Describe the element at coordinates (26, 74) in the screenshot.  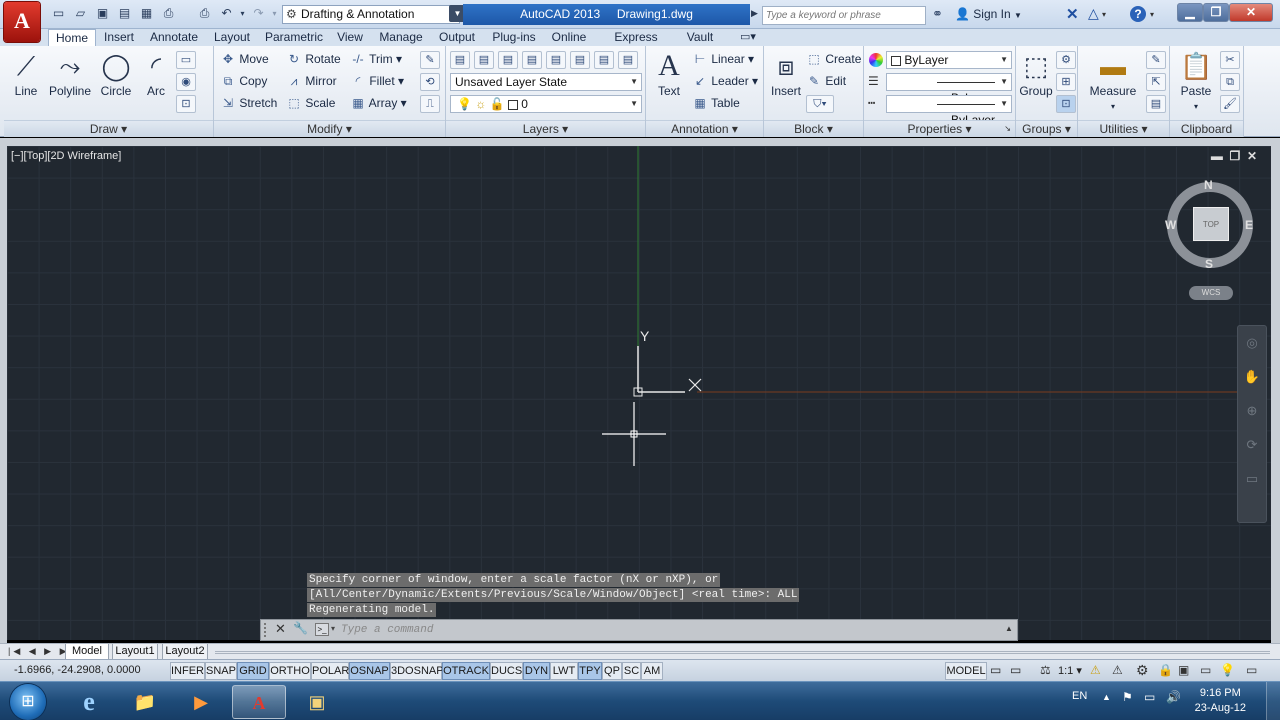
I see `line-button: ⟋ Line` at that location.